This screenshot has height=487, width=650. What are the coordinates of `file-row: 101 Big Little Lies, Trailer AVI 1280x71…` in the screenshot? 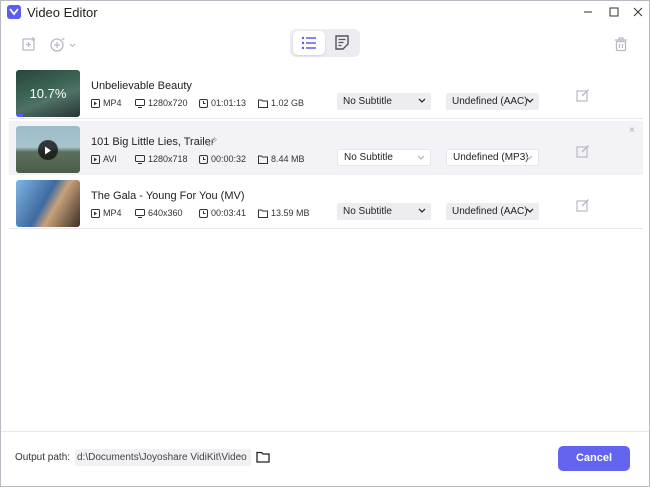 It's located at (326, 148).